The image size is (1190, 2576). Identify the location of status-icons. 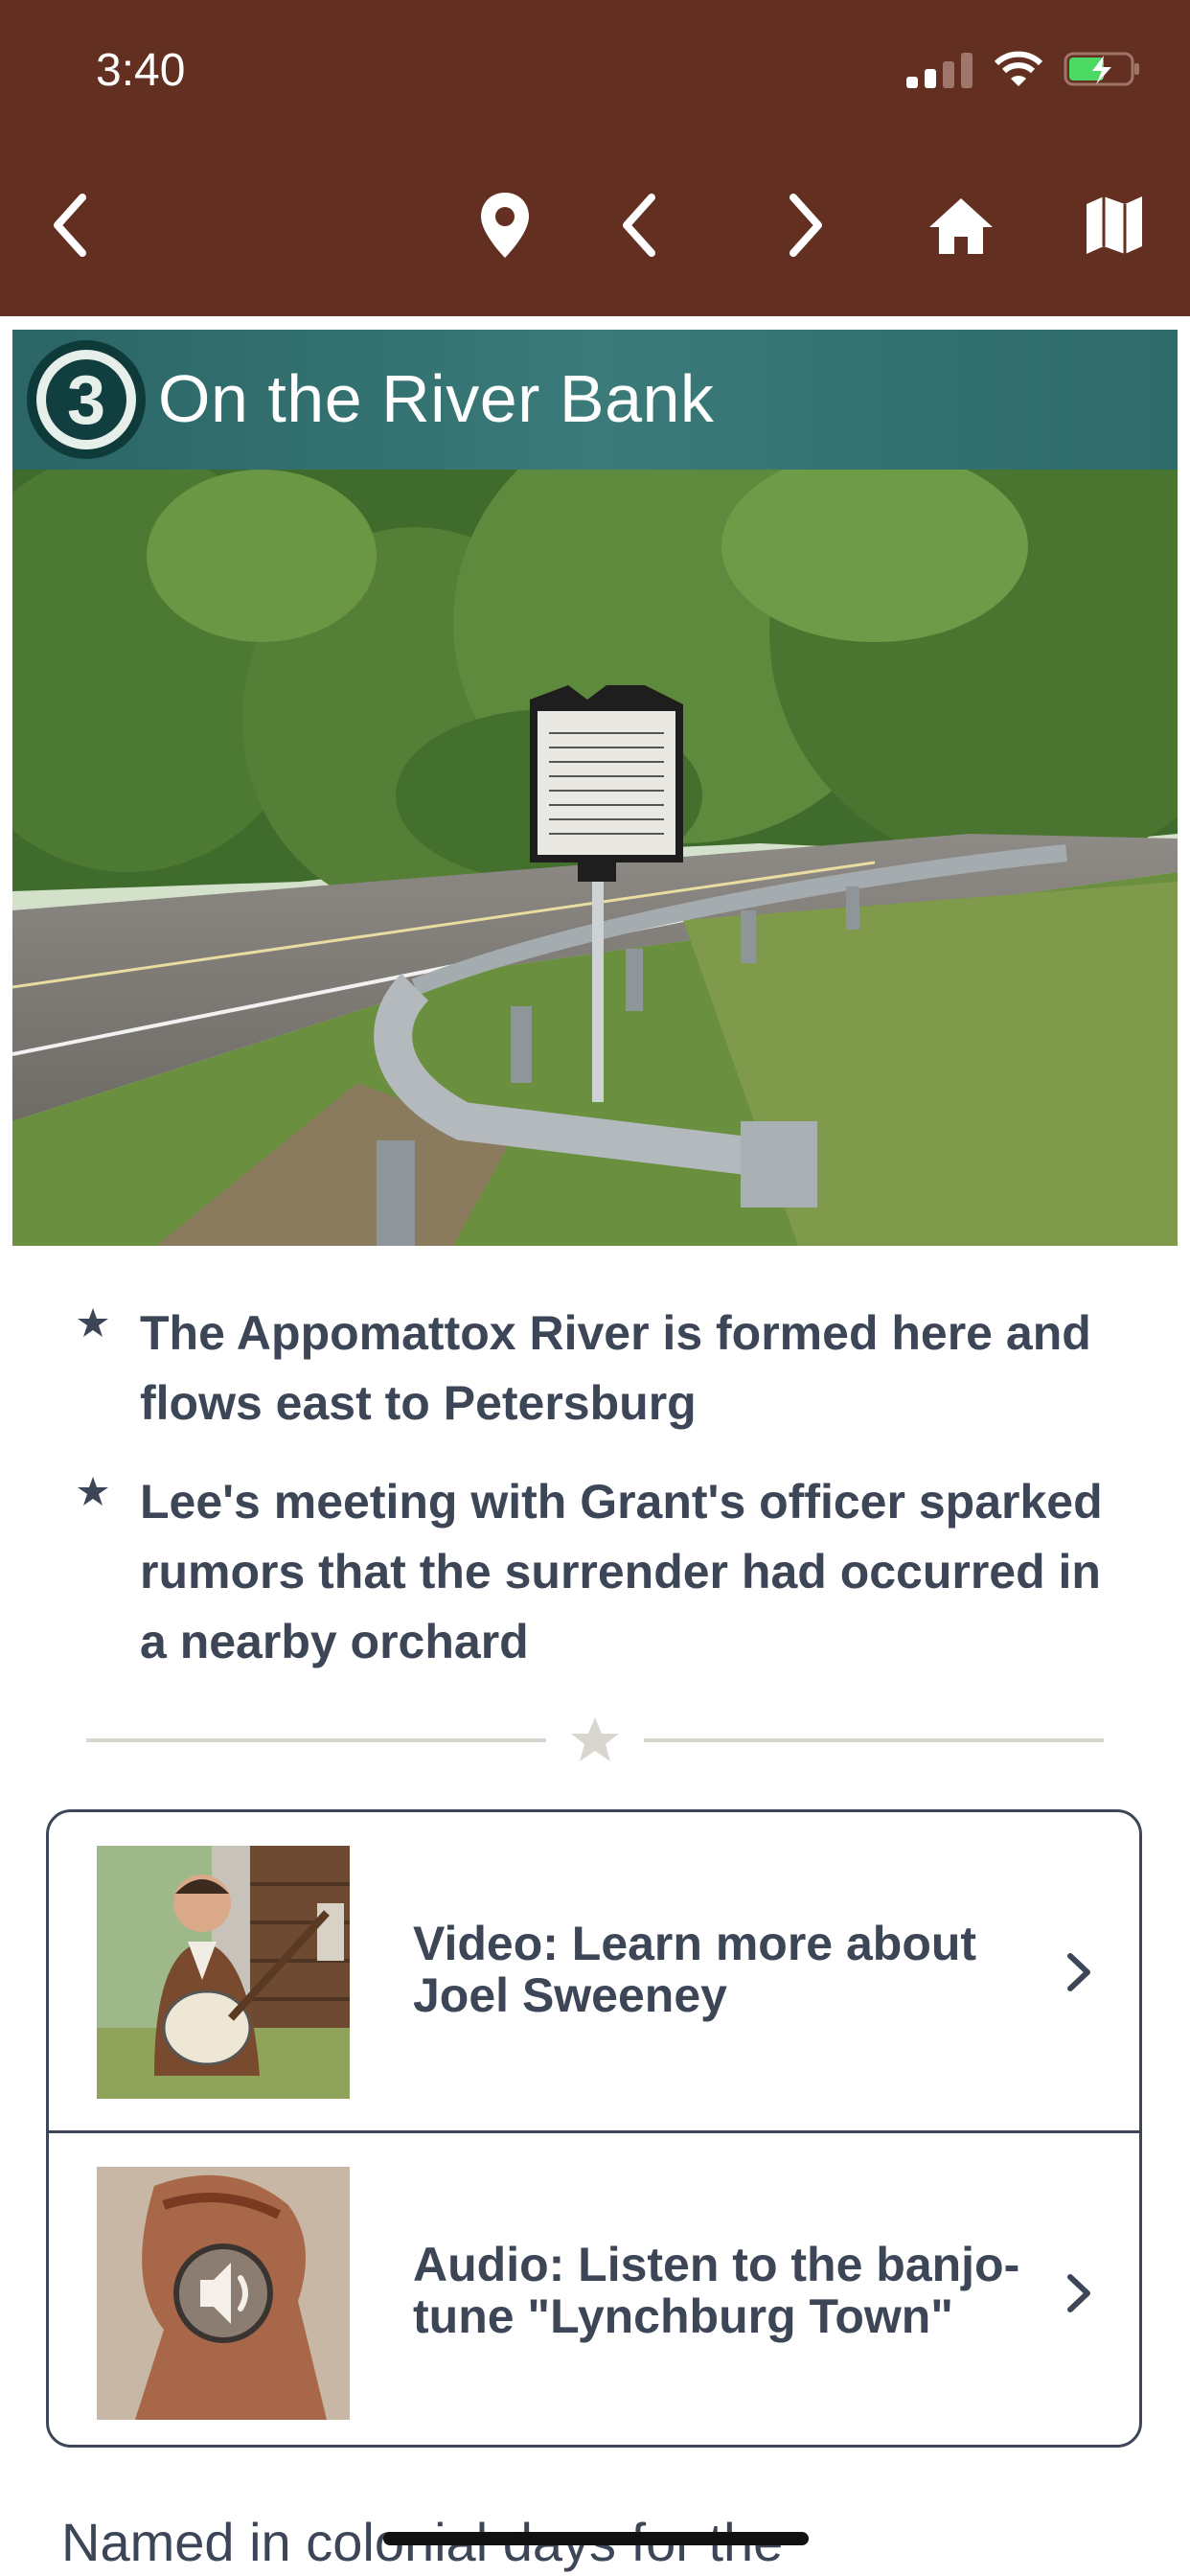
(1024, 69).